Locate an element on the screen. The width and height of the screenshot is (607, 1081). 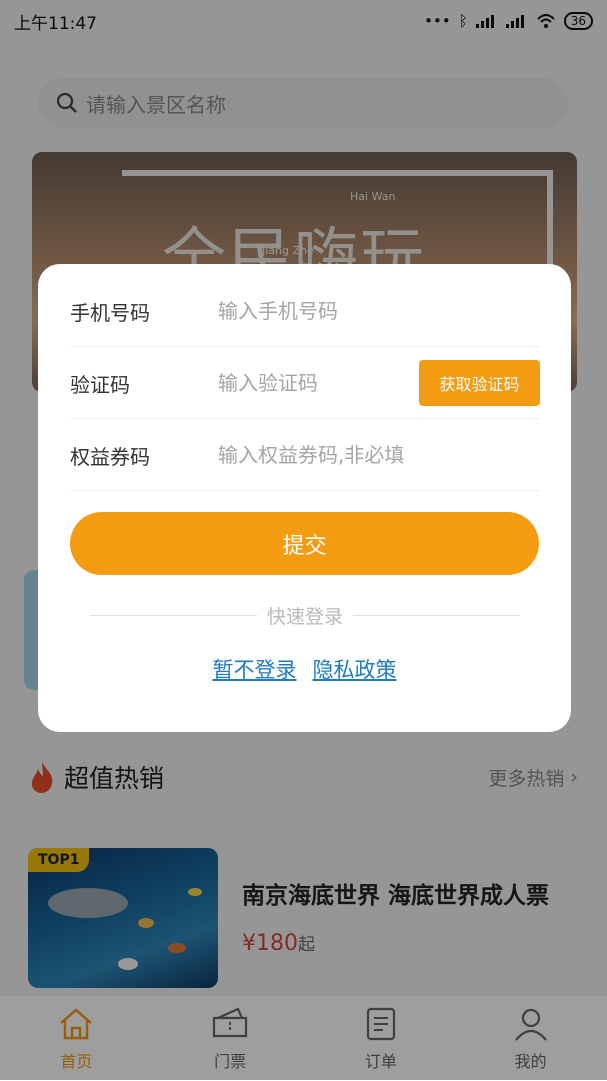
phone-input is located at coordinates (318, 311).